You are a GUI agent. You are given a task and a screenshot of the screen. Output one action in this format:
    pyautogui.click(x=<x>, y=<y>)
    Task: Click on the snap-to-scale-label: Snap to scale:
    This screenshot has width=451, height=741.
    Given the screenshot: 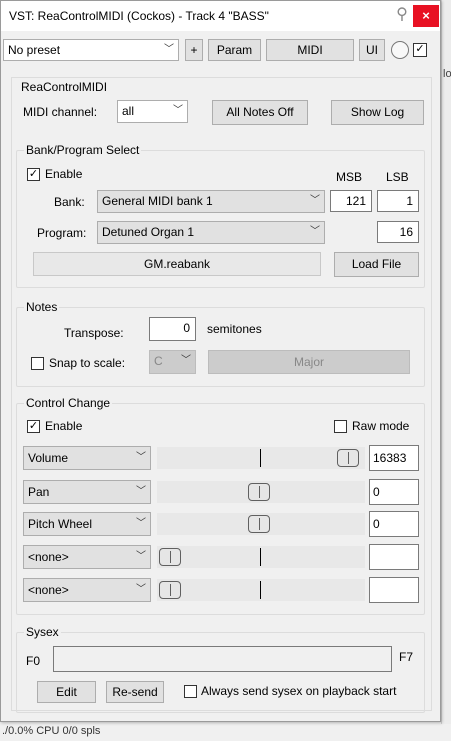 What is the action you would take?
    pyautogui.click(x=87, y=363)
    